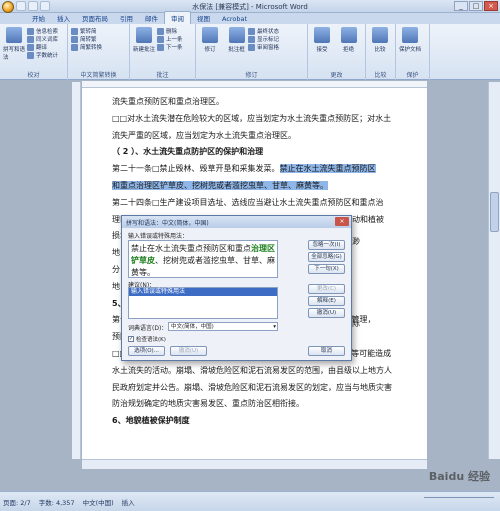 This screenshot has height=511, width=500. I want to click on tab-acrobat: Acrobat, so click(234, 19).